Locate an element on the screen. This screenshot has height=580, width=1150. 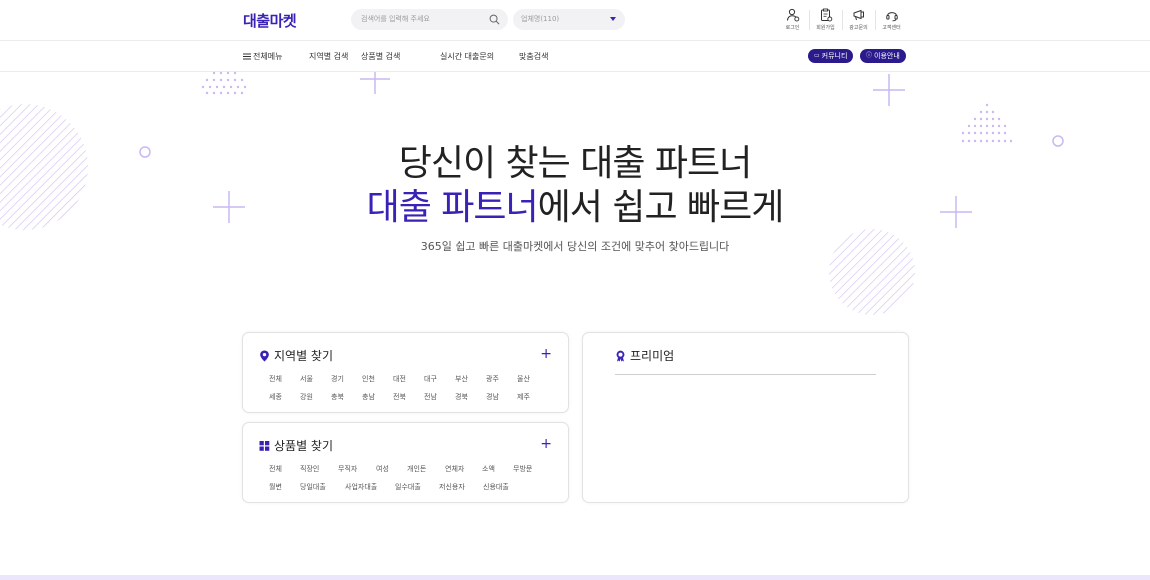
premium-divider is located at coordinates (745, 374).